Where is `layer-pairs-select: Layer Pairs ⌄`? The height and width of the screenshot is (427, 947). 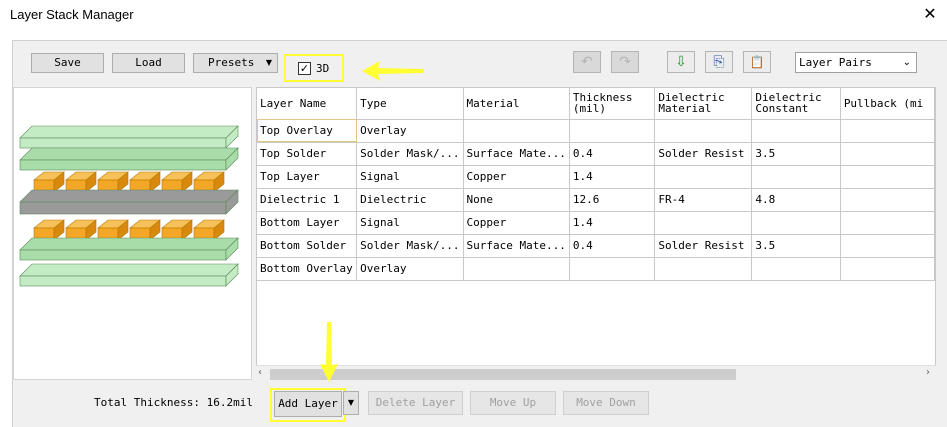
layer-pairs-select: Layer Pairs ⌄ is located at coordinates (856, 62).